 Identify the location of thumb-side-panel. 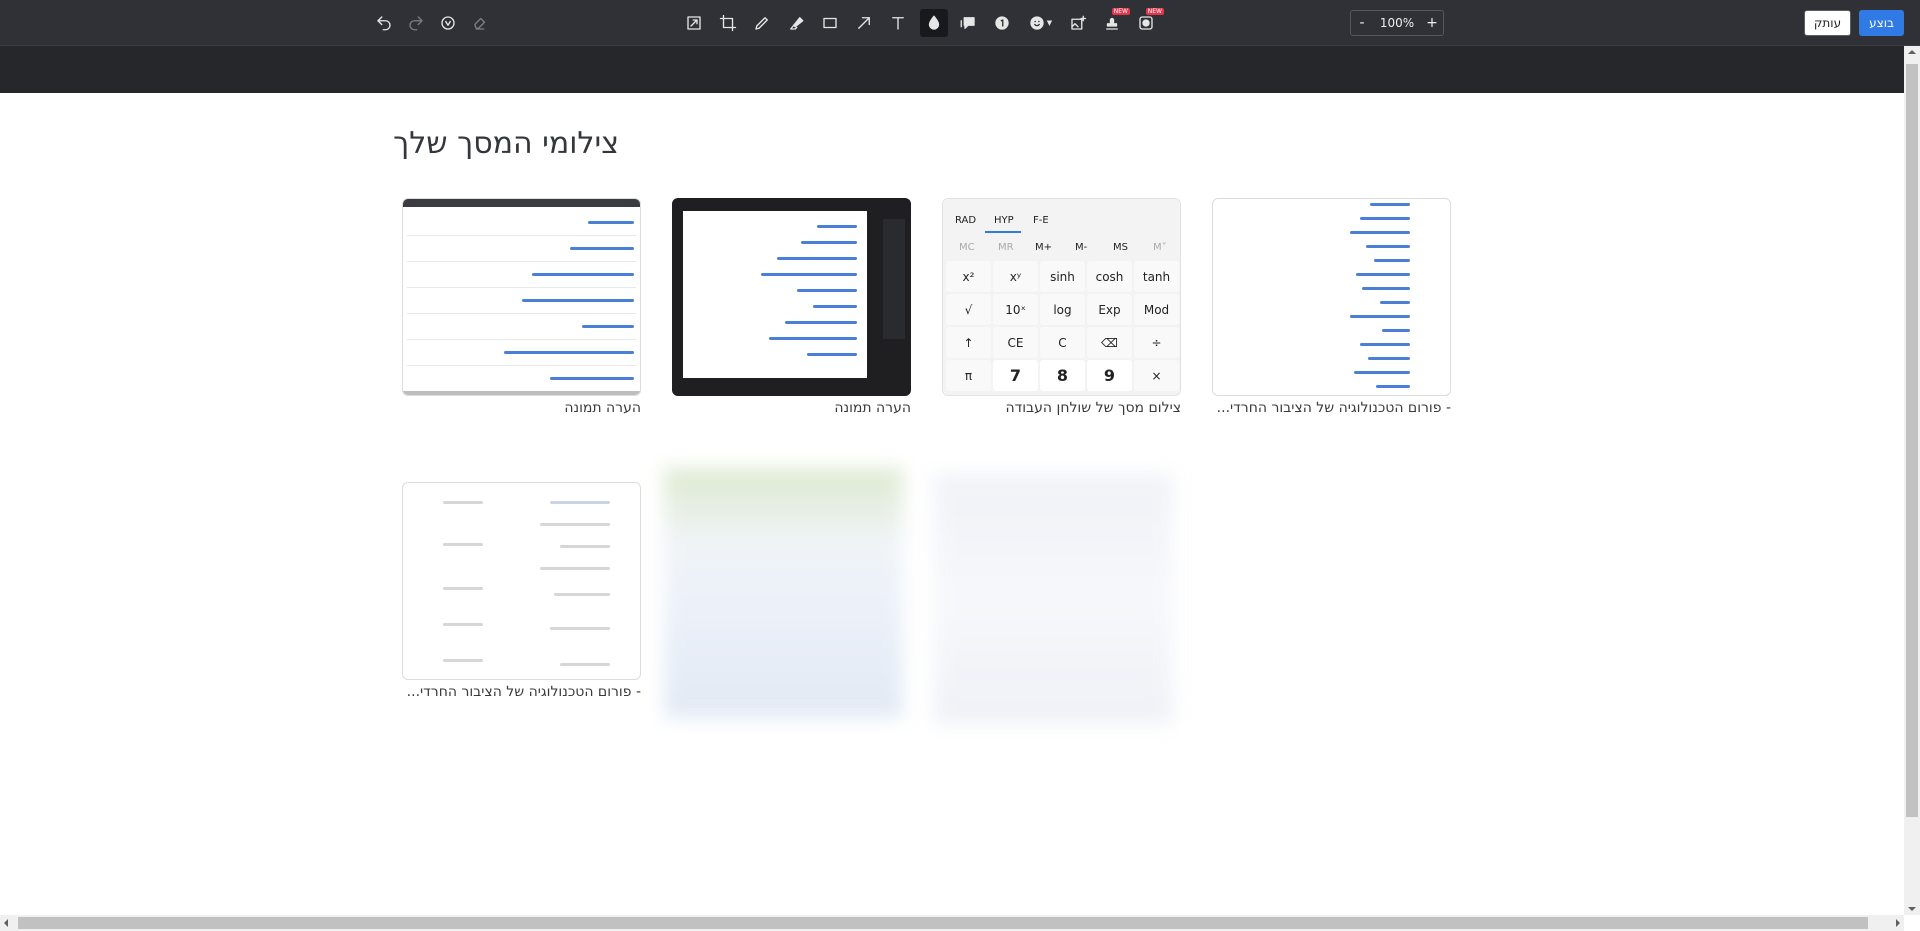
(894, 279).